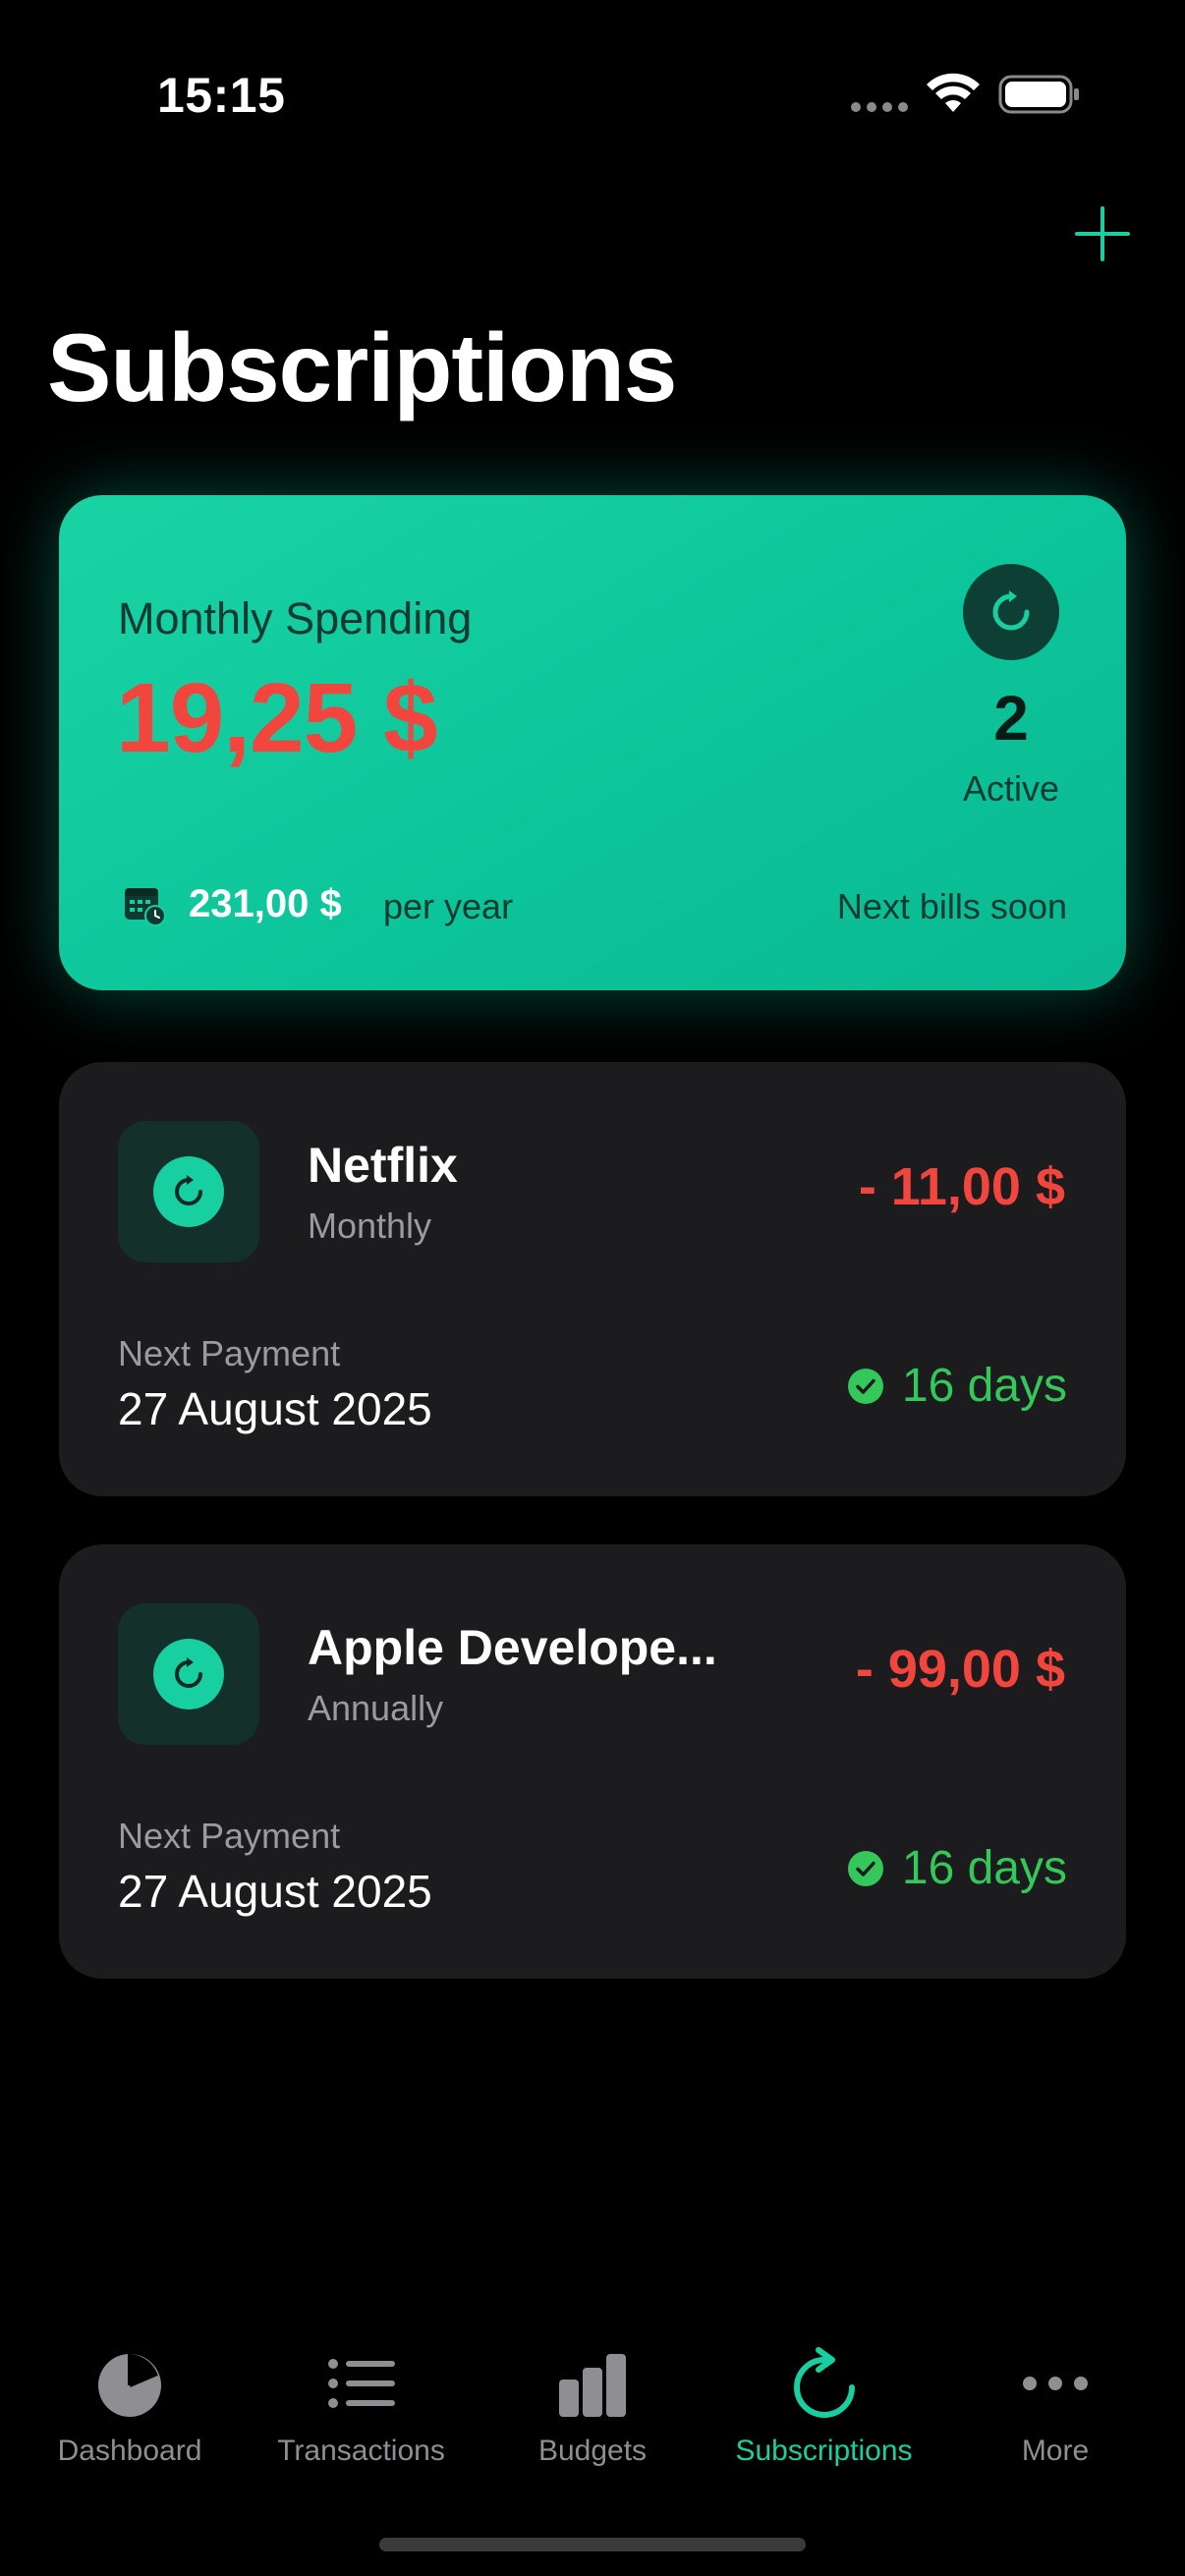 The image size is (1185, 2576). What do you see at coordinates (448, 906) in the screenshot?
I see `yearly-suffix: per year` at bounding box center [448, 906].